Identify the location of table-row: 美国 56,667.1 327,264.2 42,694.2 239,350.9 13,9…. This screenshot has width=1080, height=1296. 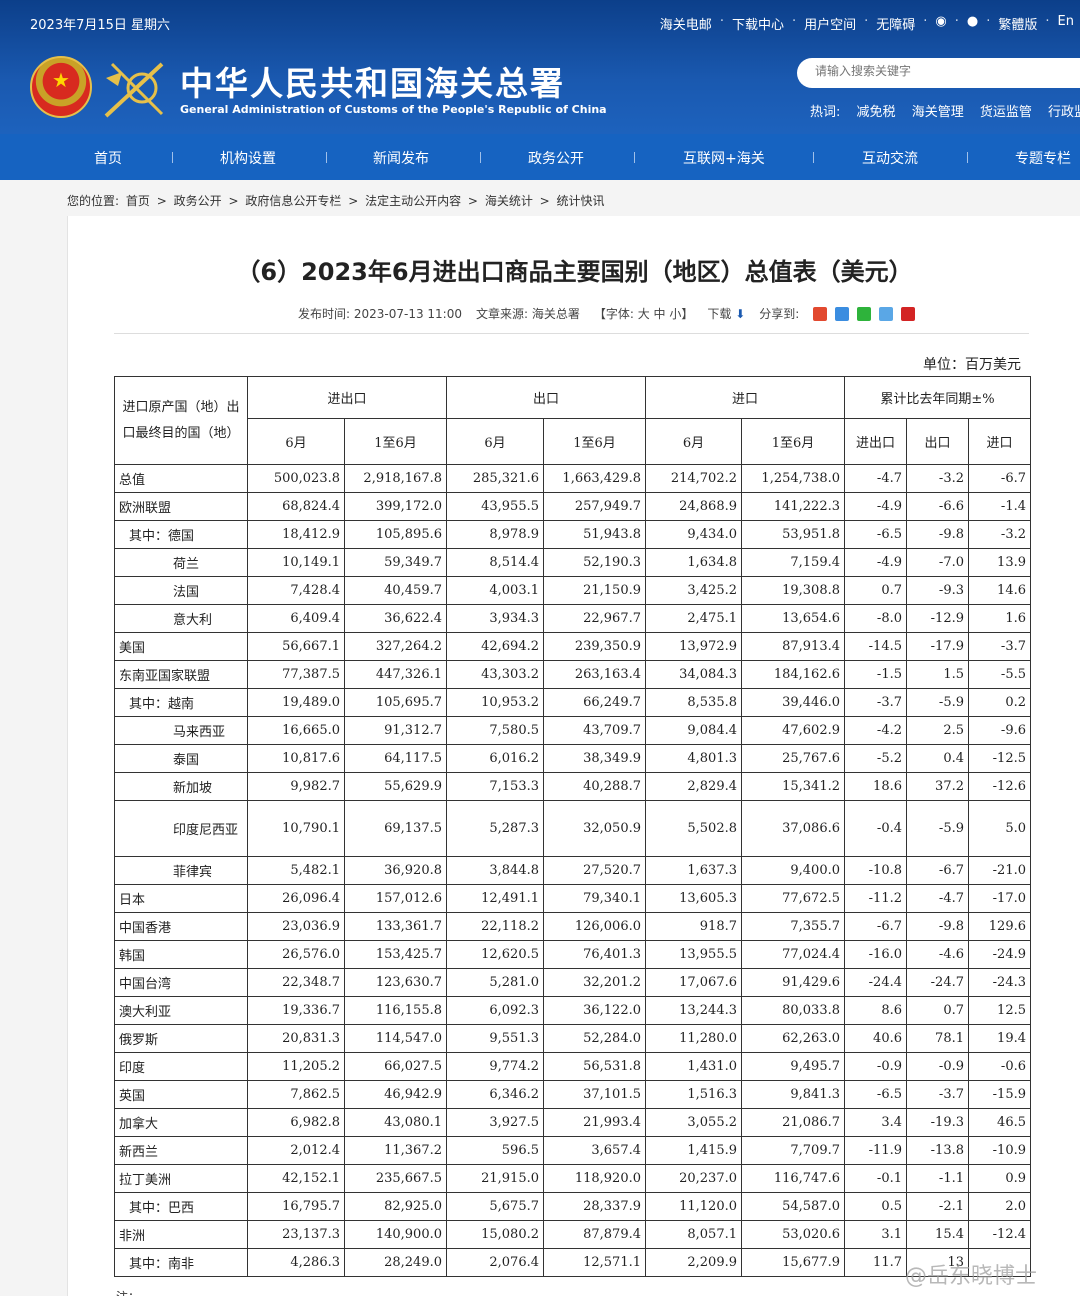
(572, 646).